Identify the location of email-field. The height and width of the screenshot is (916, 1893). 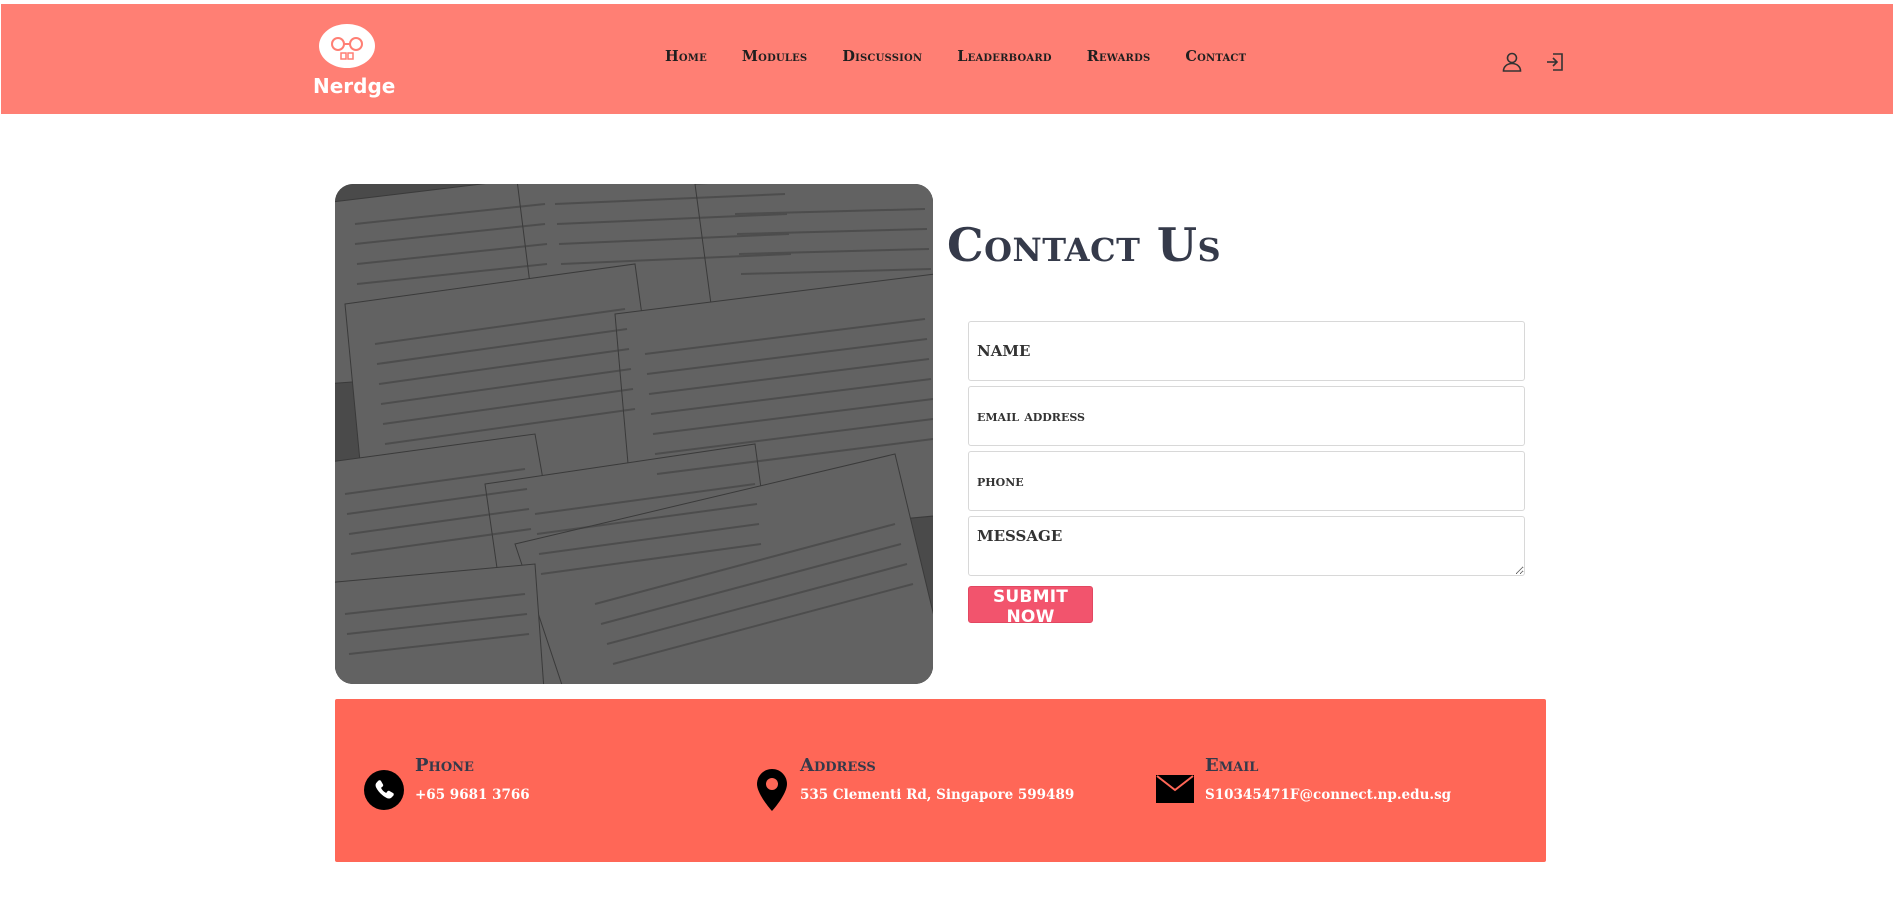
(1246, 416).